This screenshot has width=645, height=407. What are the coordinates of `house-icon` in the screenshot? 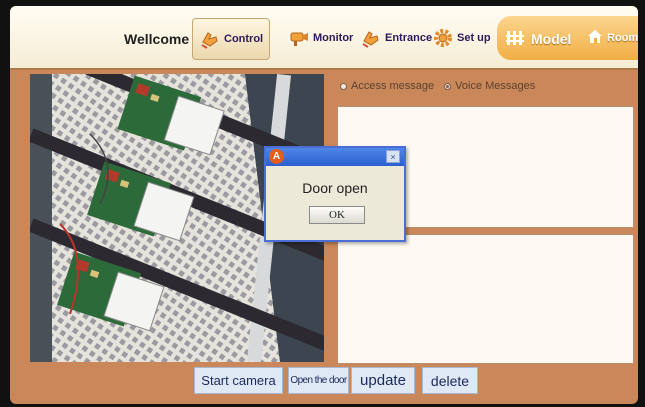 It's located at (595, 37).